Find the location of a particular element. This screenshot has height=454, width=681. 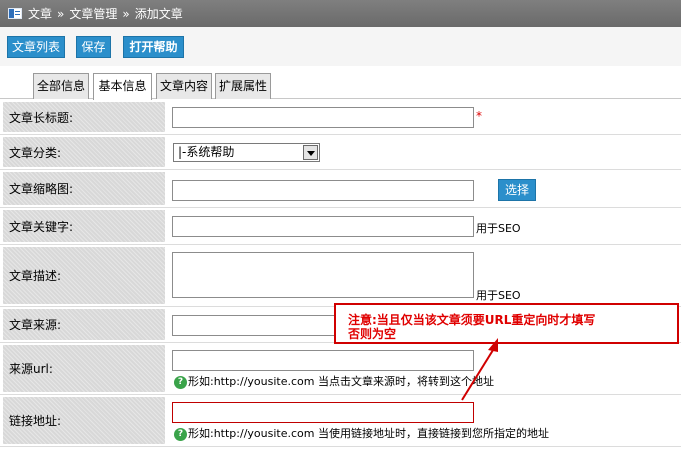

field-label: 来源url: is located at coordinates (84, 368).